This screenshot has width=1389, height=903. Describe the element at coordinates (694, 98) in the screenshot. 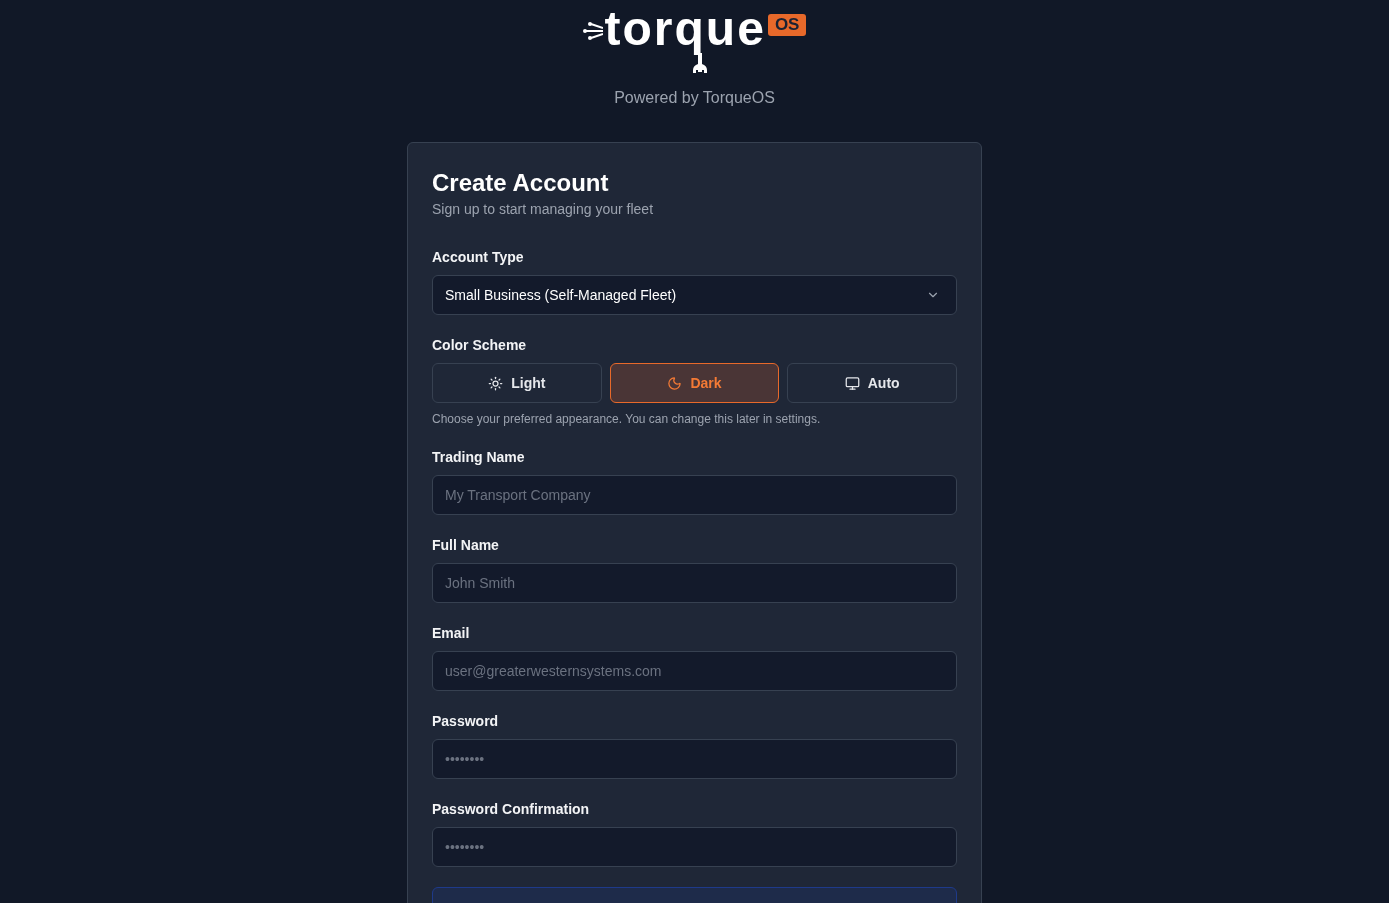

I see `tagline: Powered by TorqueOS` at that location.